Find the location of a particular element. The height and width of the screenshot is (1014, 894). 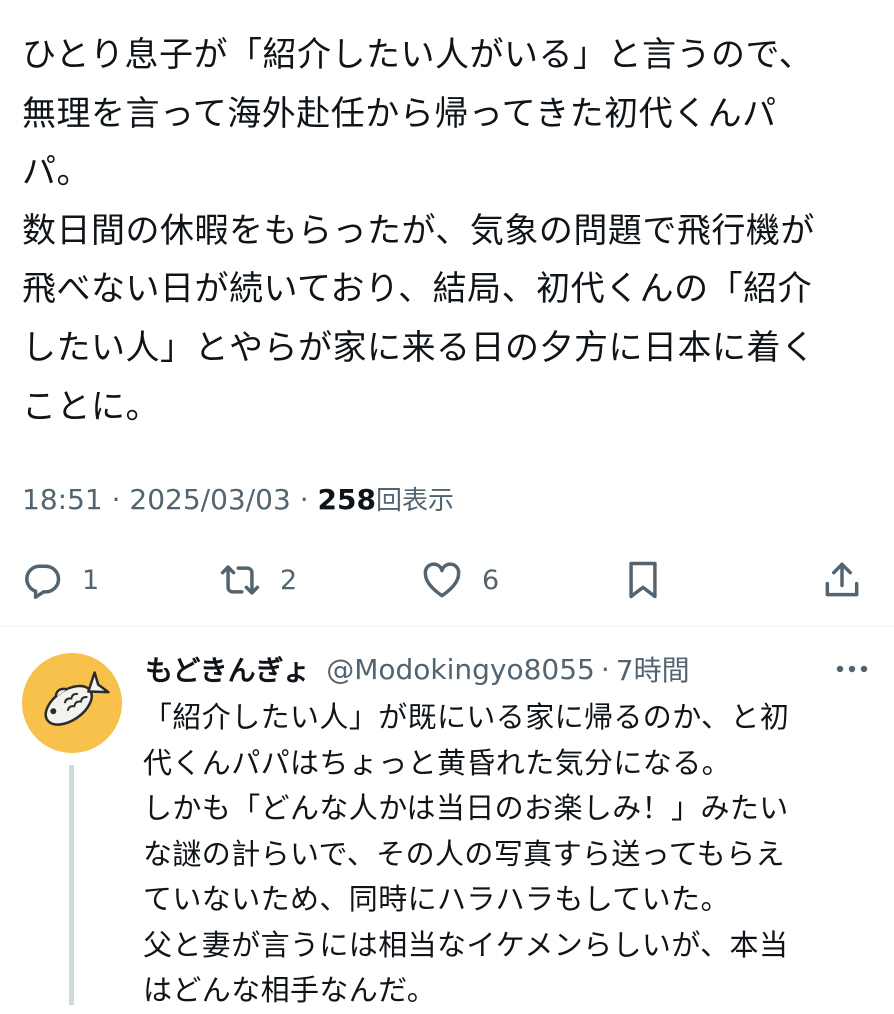

thread-line is located at coordinates (71, 885).